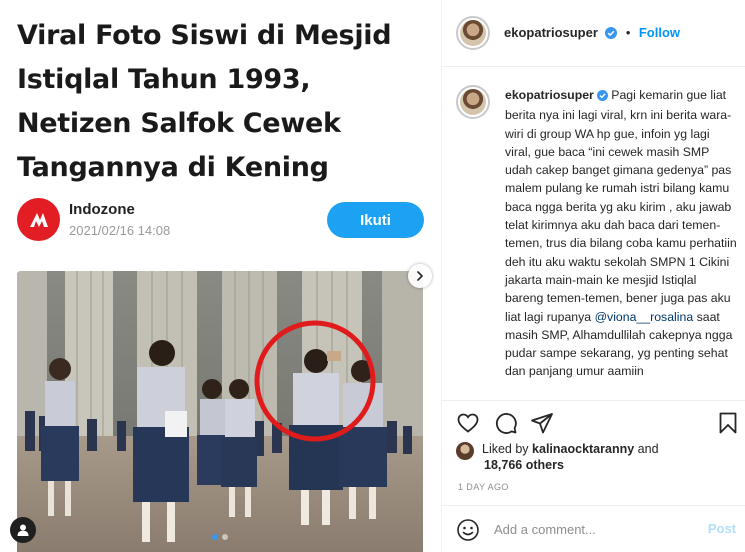  I want to click on liked-by-prefix: Liked by, so click(505, 449).